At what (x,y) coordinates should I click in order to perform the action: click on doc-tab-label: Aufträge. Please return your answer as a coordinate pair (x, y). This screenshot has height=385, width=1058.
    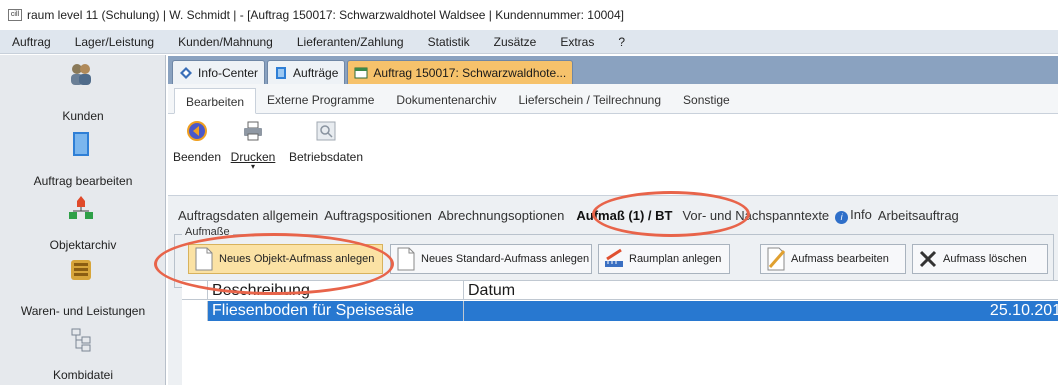
    Looking at the image, I should click on (316, 72).